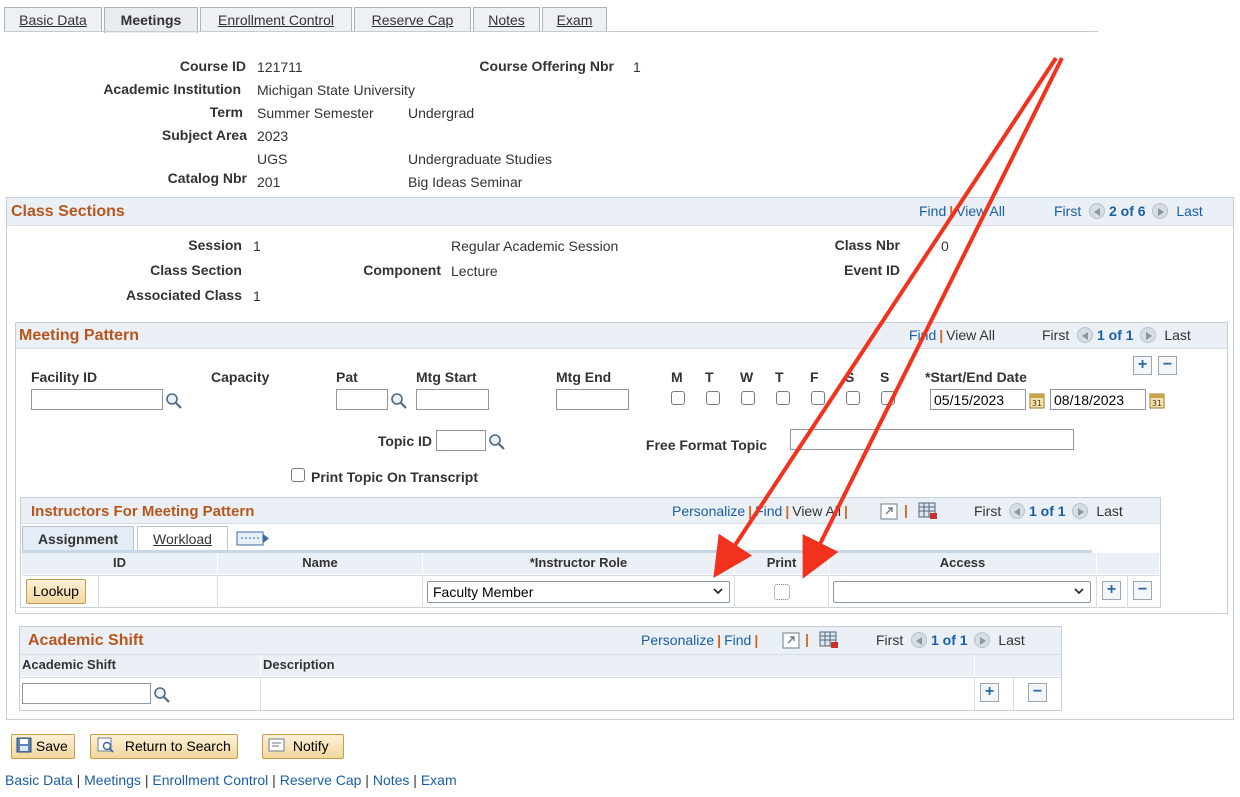 The width and height of the screenshot is (1240, 797). I want to click on subject-desc: Undergraduate Studies, so click(480, 159).